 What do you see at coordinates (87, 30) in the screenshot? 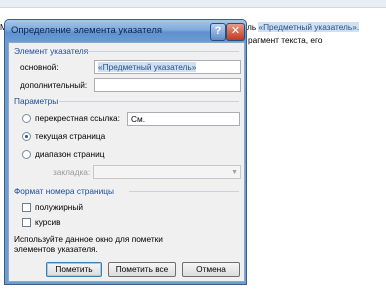
I see `dialog-title: Определение элемента указателя` at bounding box center [87, 30].